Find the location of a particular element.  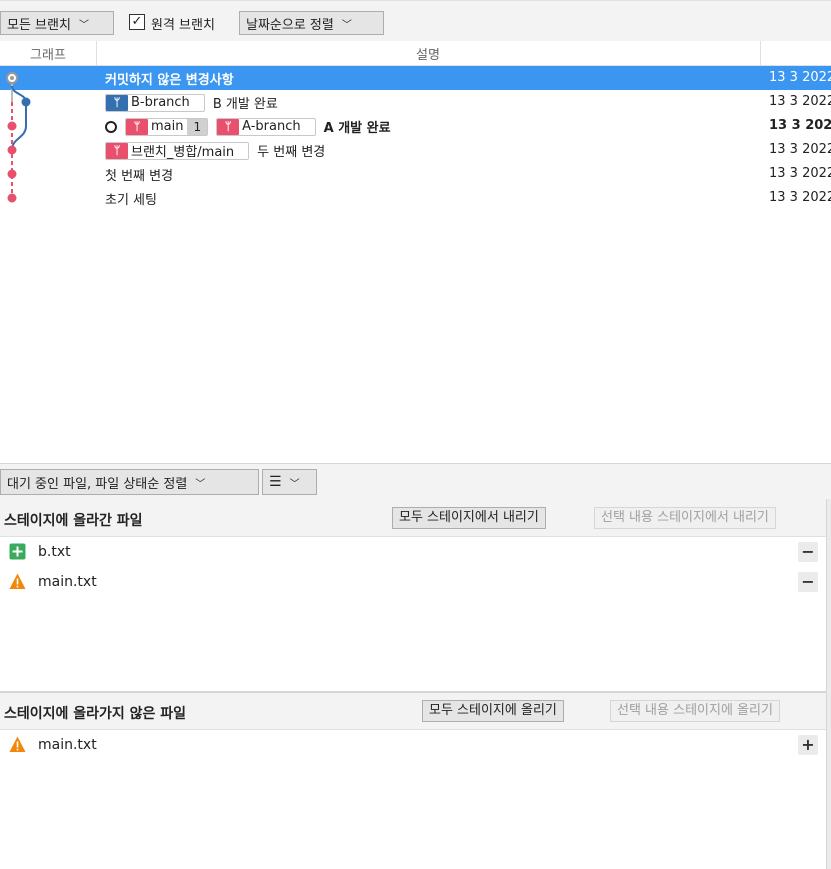

branch-filter-dropdown: 모든 브랜치 ﹀ is located at coordinates (57, 23).